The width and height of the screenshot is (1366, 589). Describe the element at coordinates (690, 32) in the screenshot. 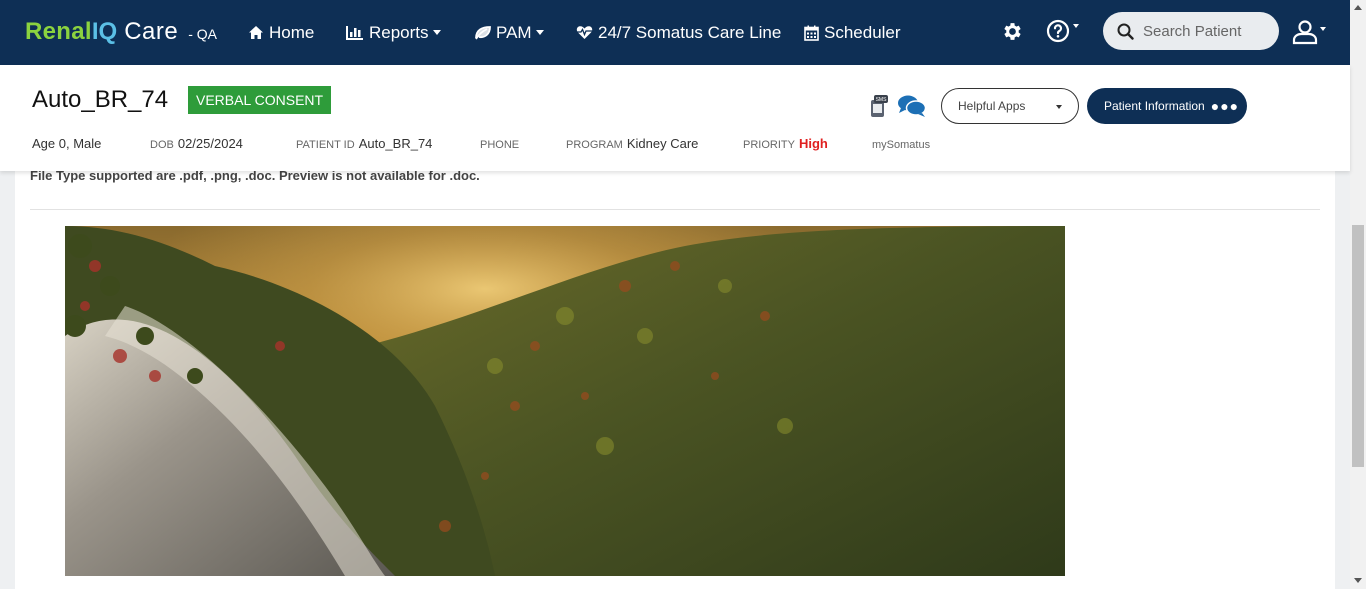

I see `nav-care-line-label: 24/7 Somatus Care Line` at that location.